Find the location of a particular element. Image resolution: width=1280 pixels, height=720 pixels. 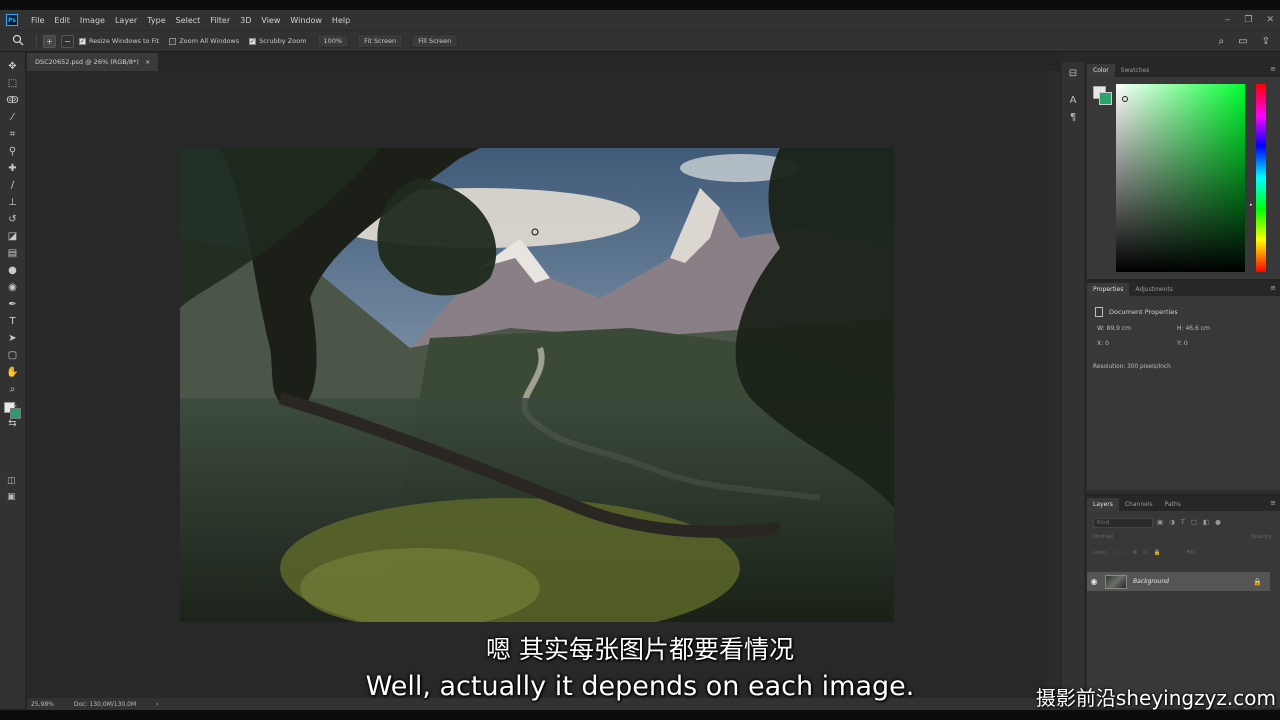

shape-tool-icon: ▢ is located at coordinates (13, 355).